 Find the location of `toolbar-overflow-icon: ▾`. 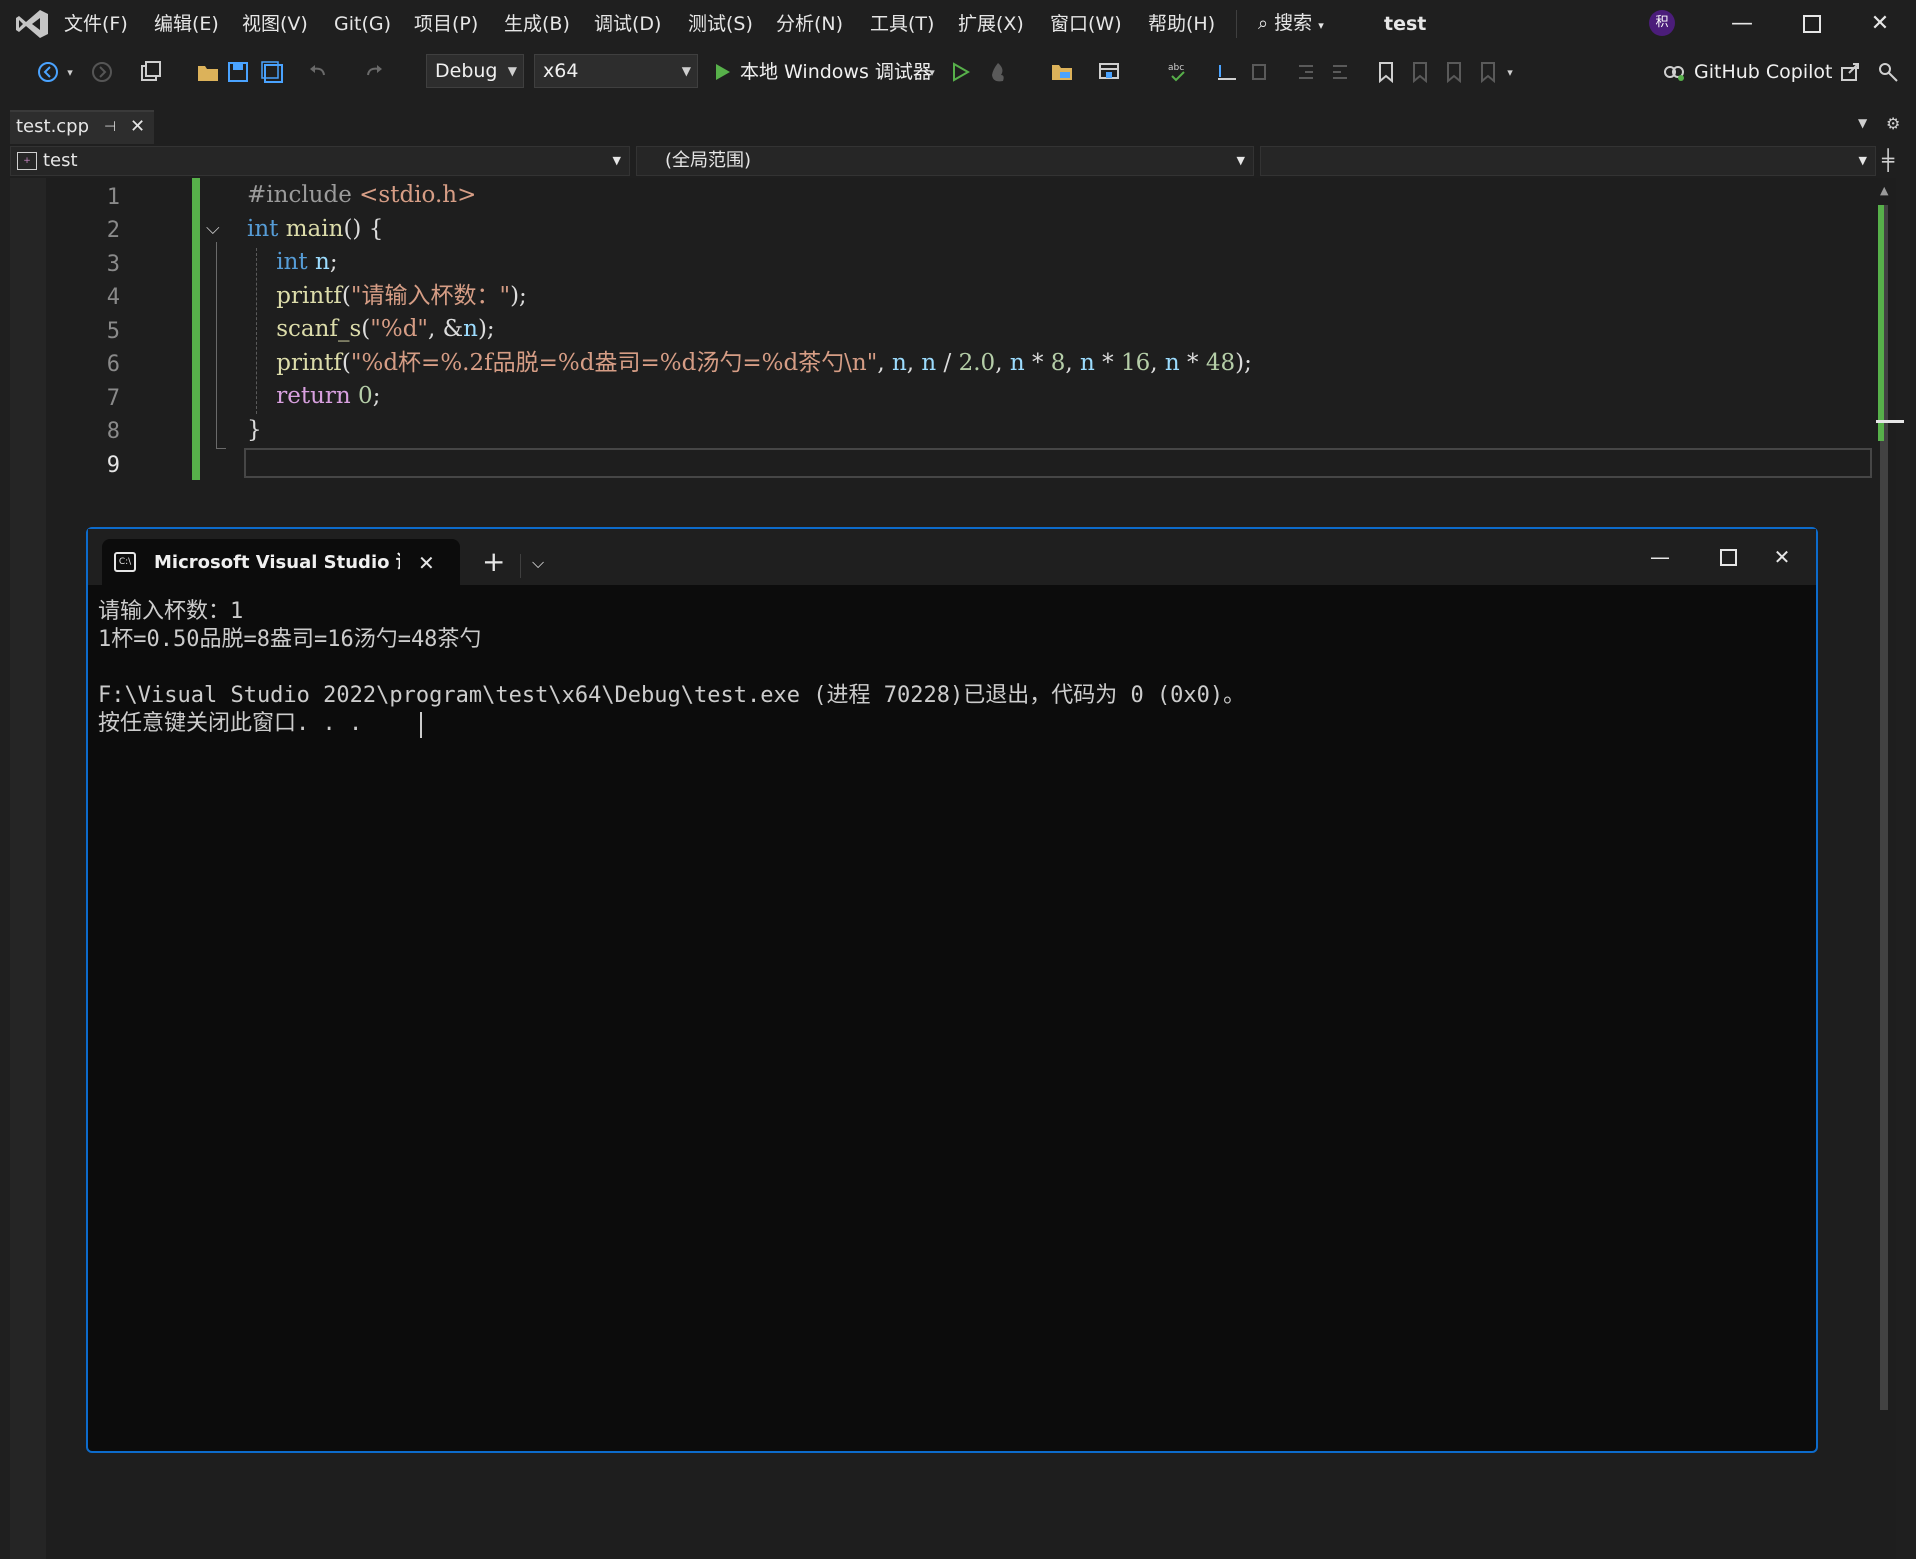

toolbar-overflow-icon: ▾ is located at coordinates (1510, 72).